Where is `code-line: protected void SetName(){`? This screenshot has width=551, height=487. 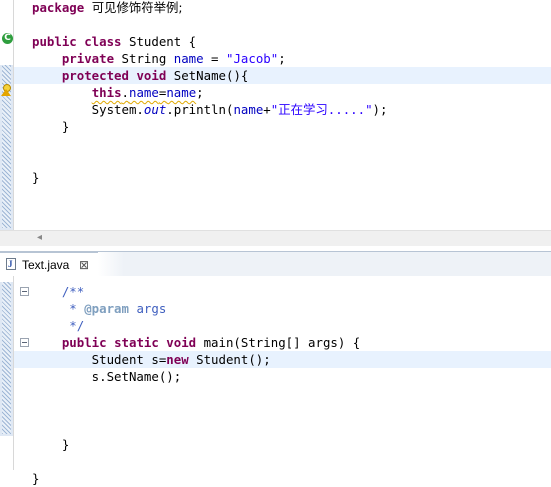
code-line: protected void SetName(){ is located at coordinates (282, 75).